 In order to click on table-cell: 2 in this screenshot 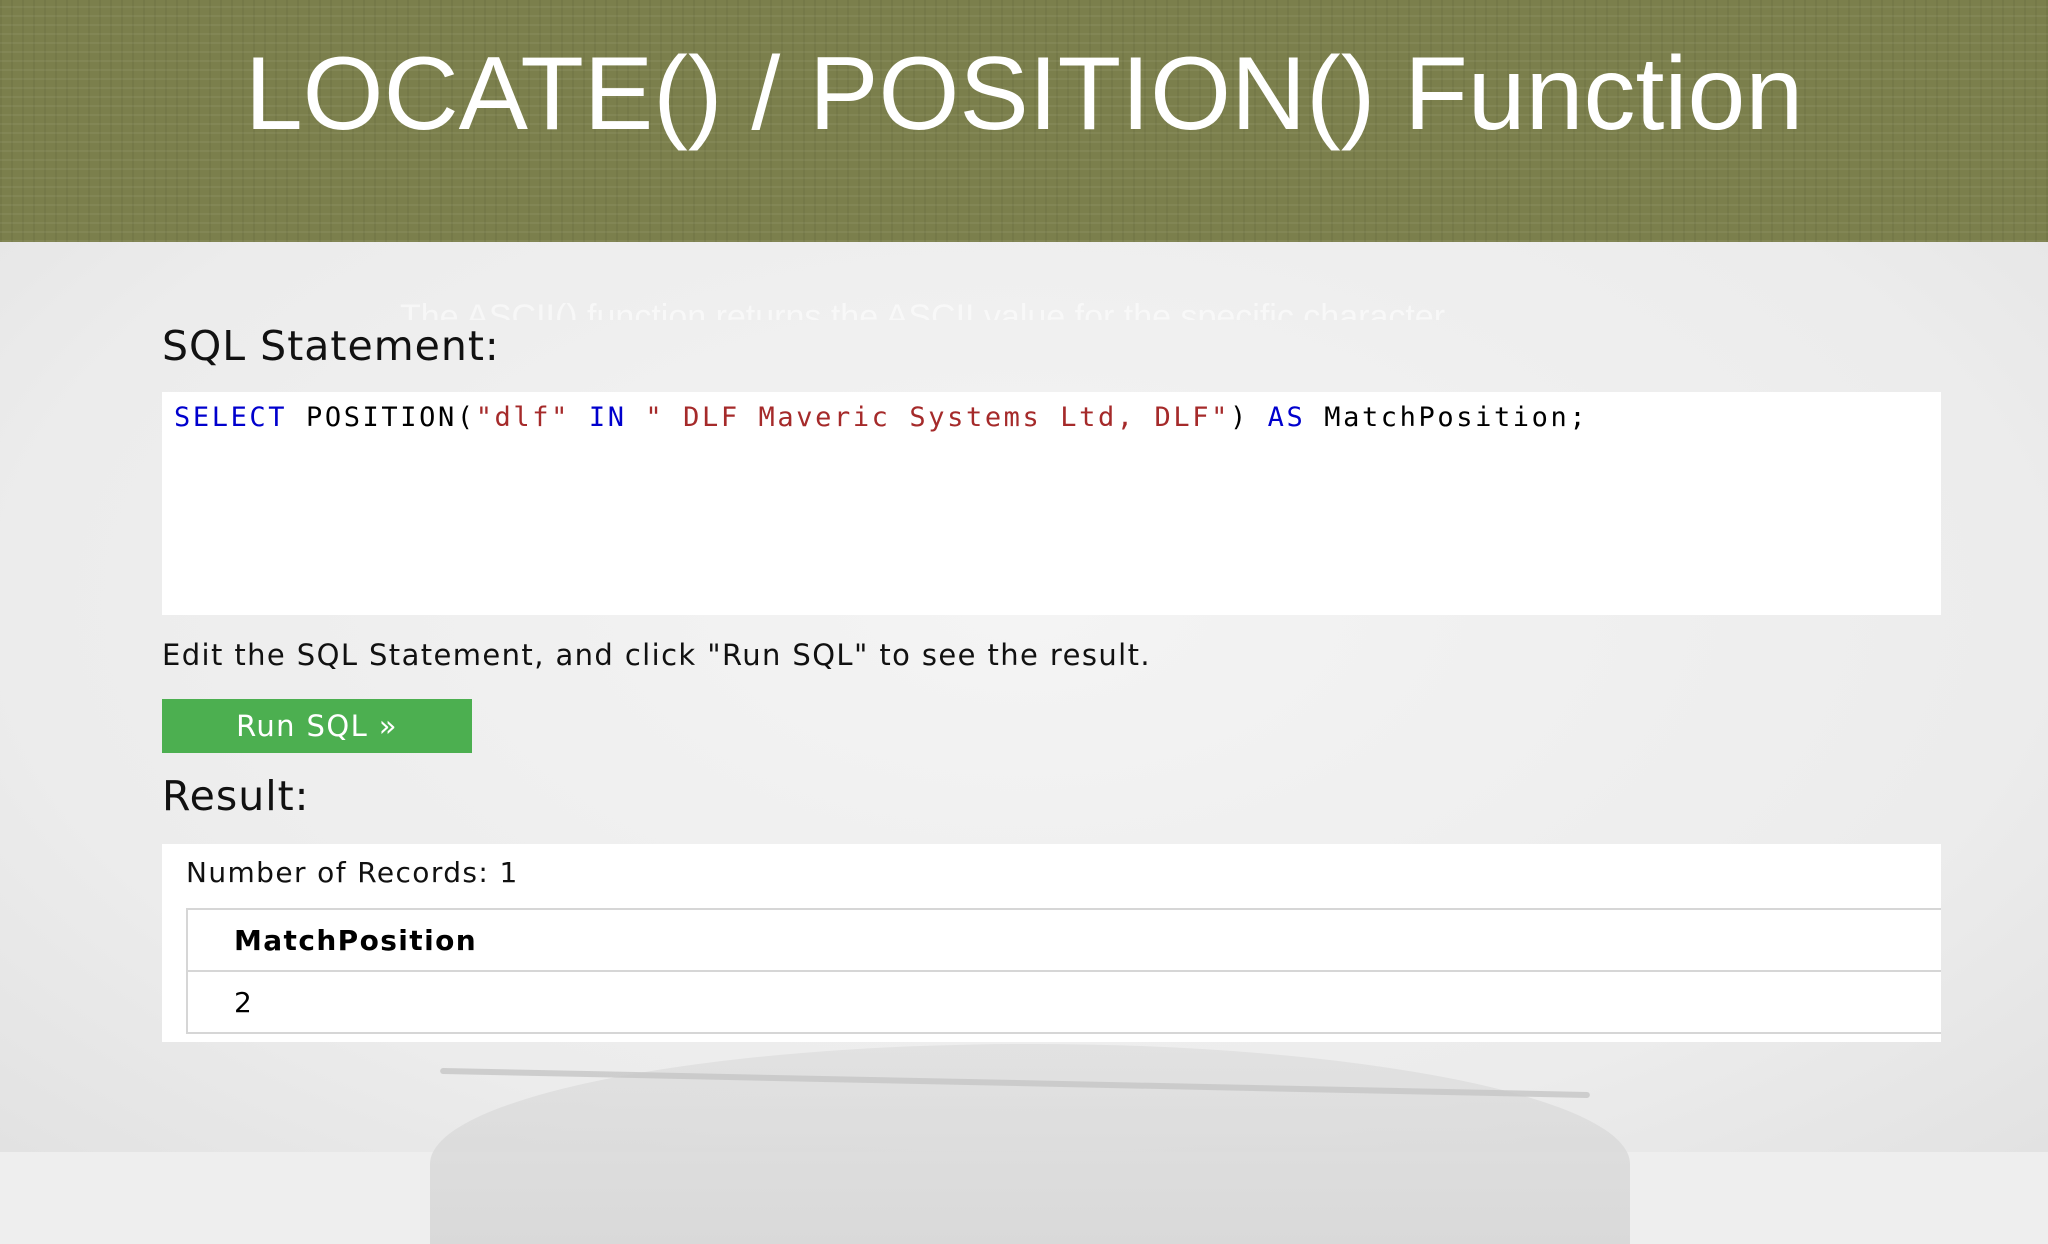, I will do `click(1064, 1002)`.